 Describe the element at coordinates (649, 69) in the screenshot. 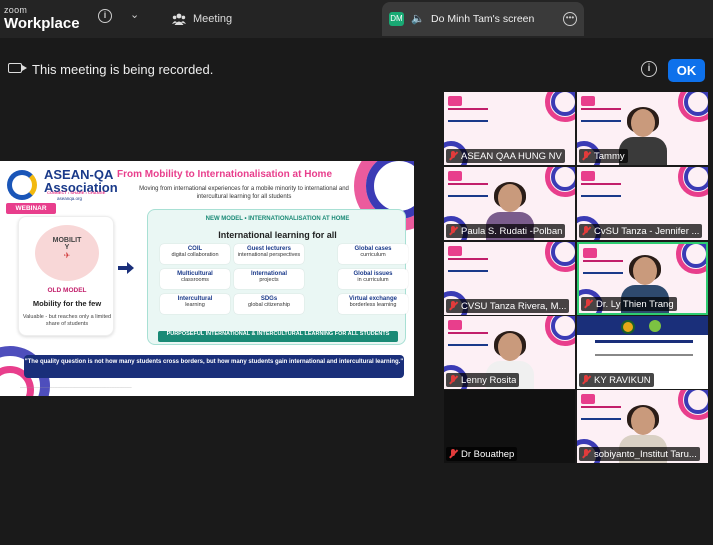

I see `recording-info-icon: i` at that location.